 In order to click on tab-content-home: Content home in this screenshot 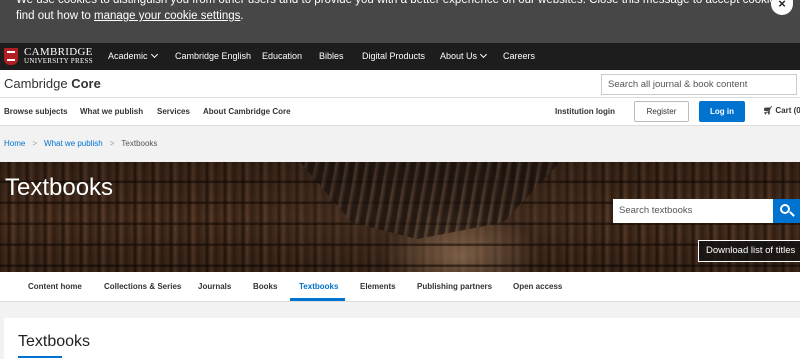, I will do `click(55, 286)`.